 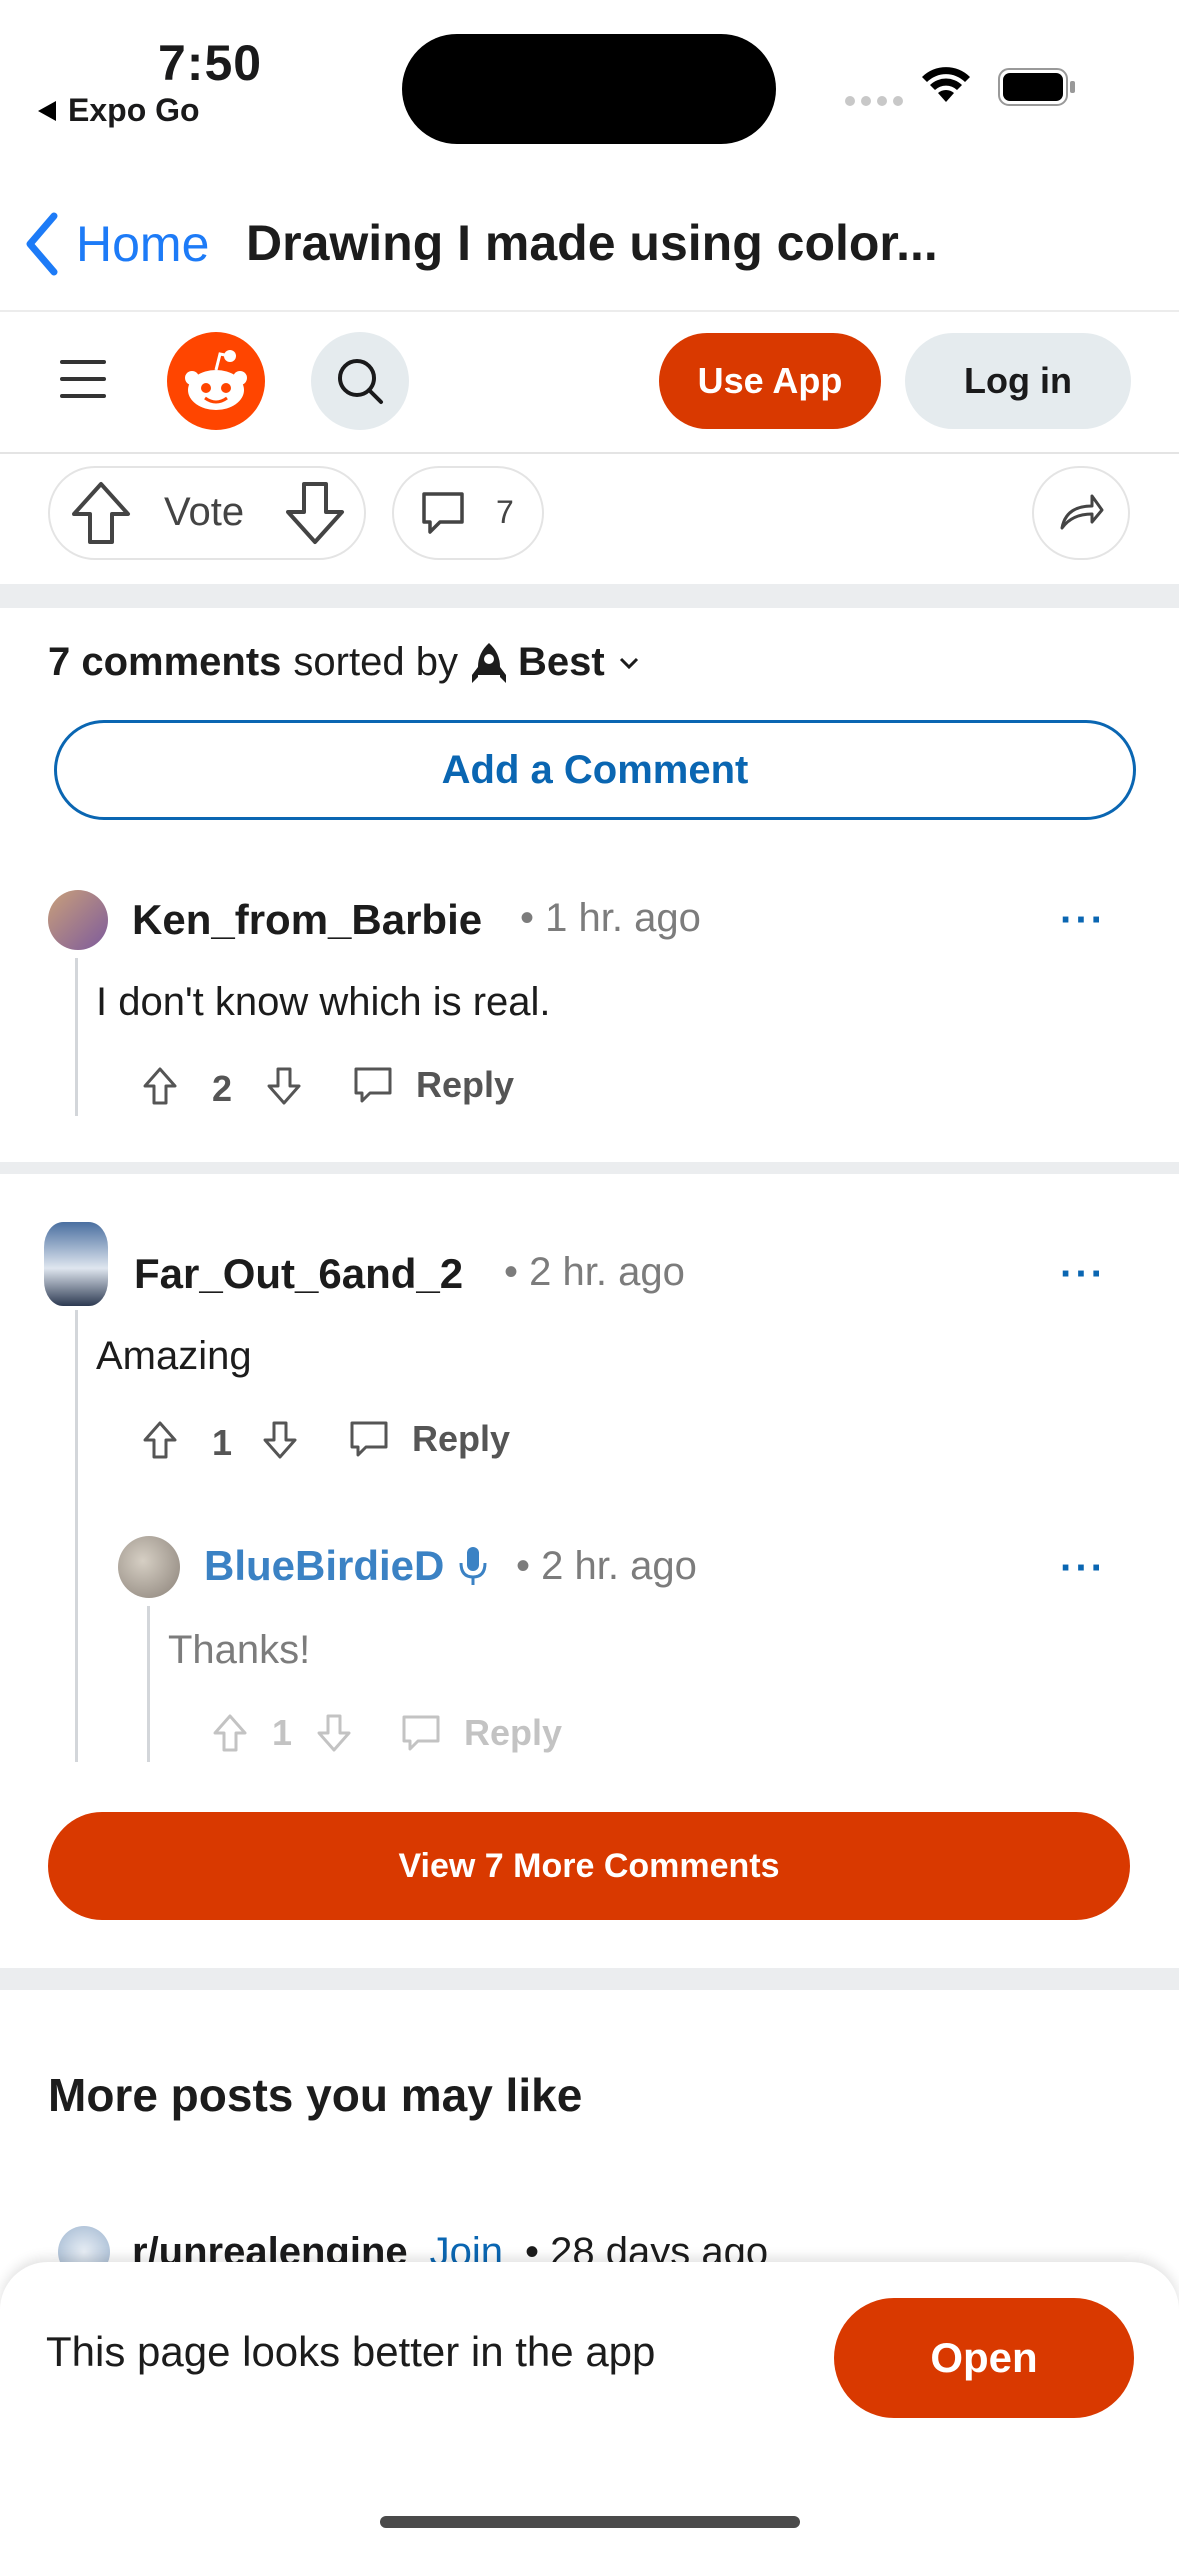 What do you see at coordinates (595, 770) in the screenshot?
I see `add-comment-button: Add a Comment` at bounding box center [595, 770].